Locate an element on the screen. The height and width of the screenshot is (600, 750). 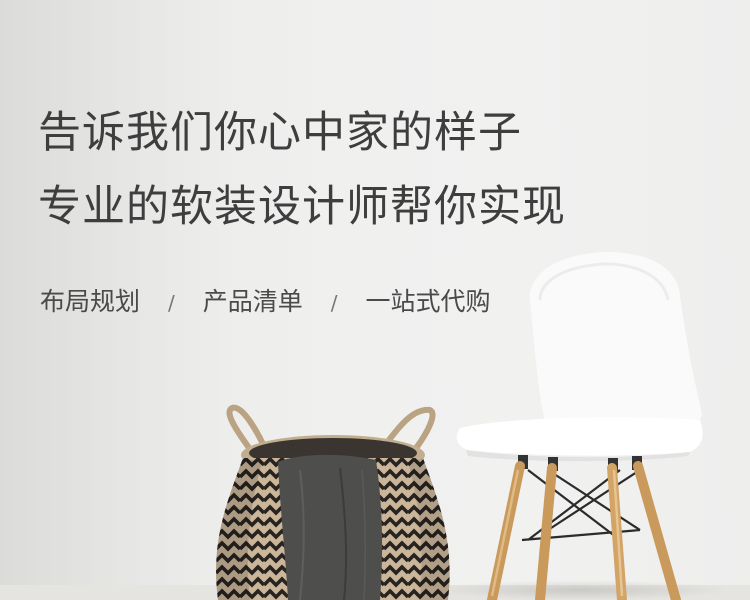
headline-line-1: 告诉我们你心中家的样子 is located at coordinates (280, 133).